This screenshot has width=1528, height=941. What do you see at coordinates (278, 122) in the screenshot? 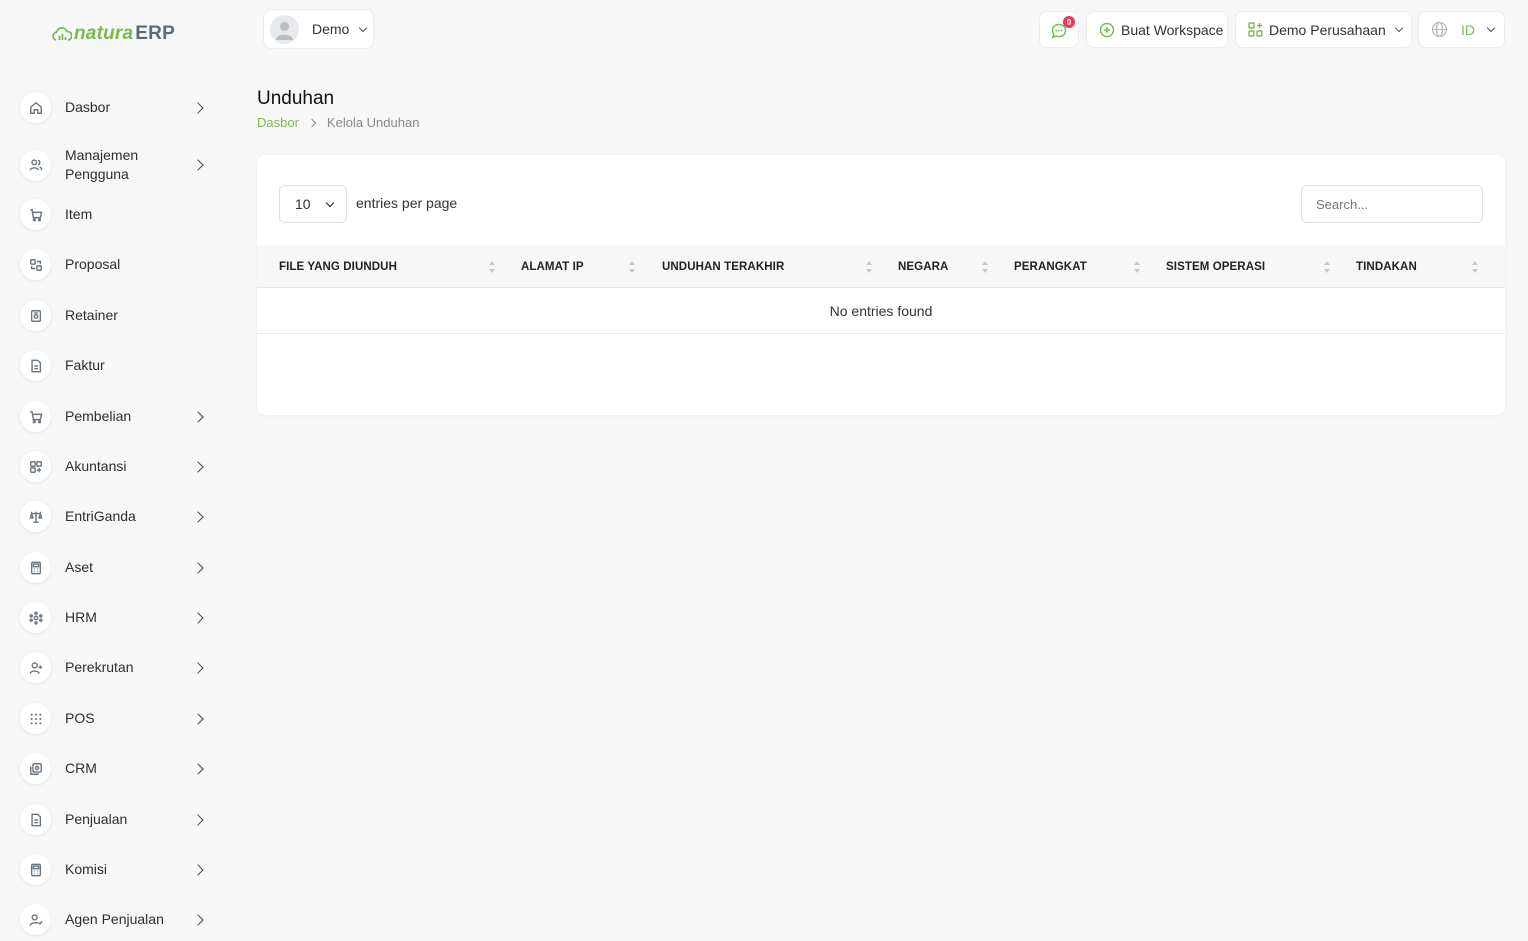
I see `breadcrumb-home-link: Dasbor` at bounding box center [278, 122].